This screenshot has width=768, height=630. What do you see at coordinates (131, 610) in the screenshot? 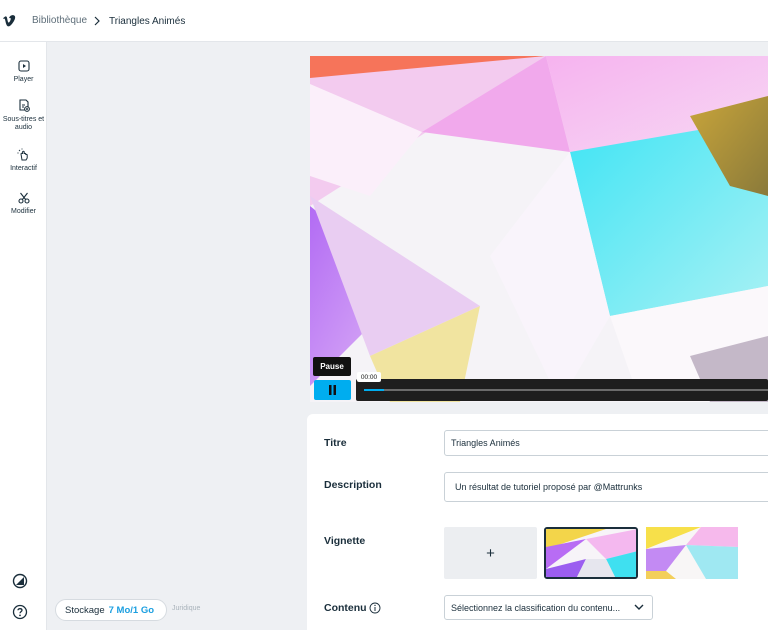
I see `storage-value: 7 Mo/1 Go` at bounding box center [131, 610].